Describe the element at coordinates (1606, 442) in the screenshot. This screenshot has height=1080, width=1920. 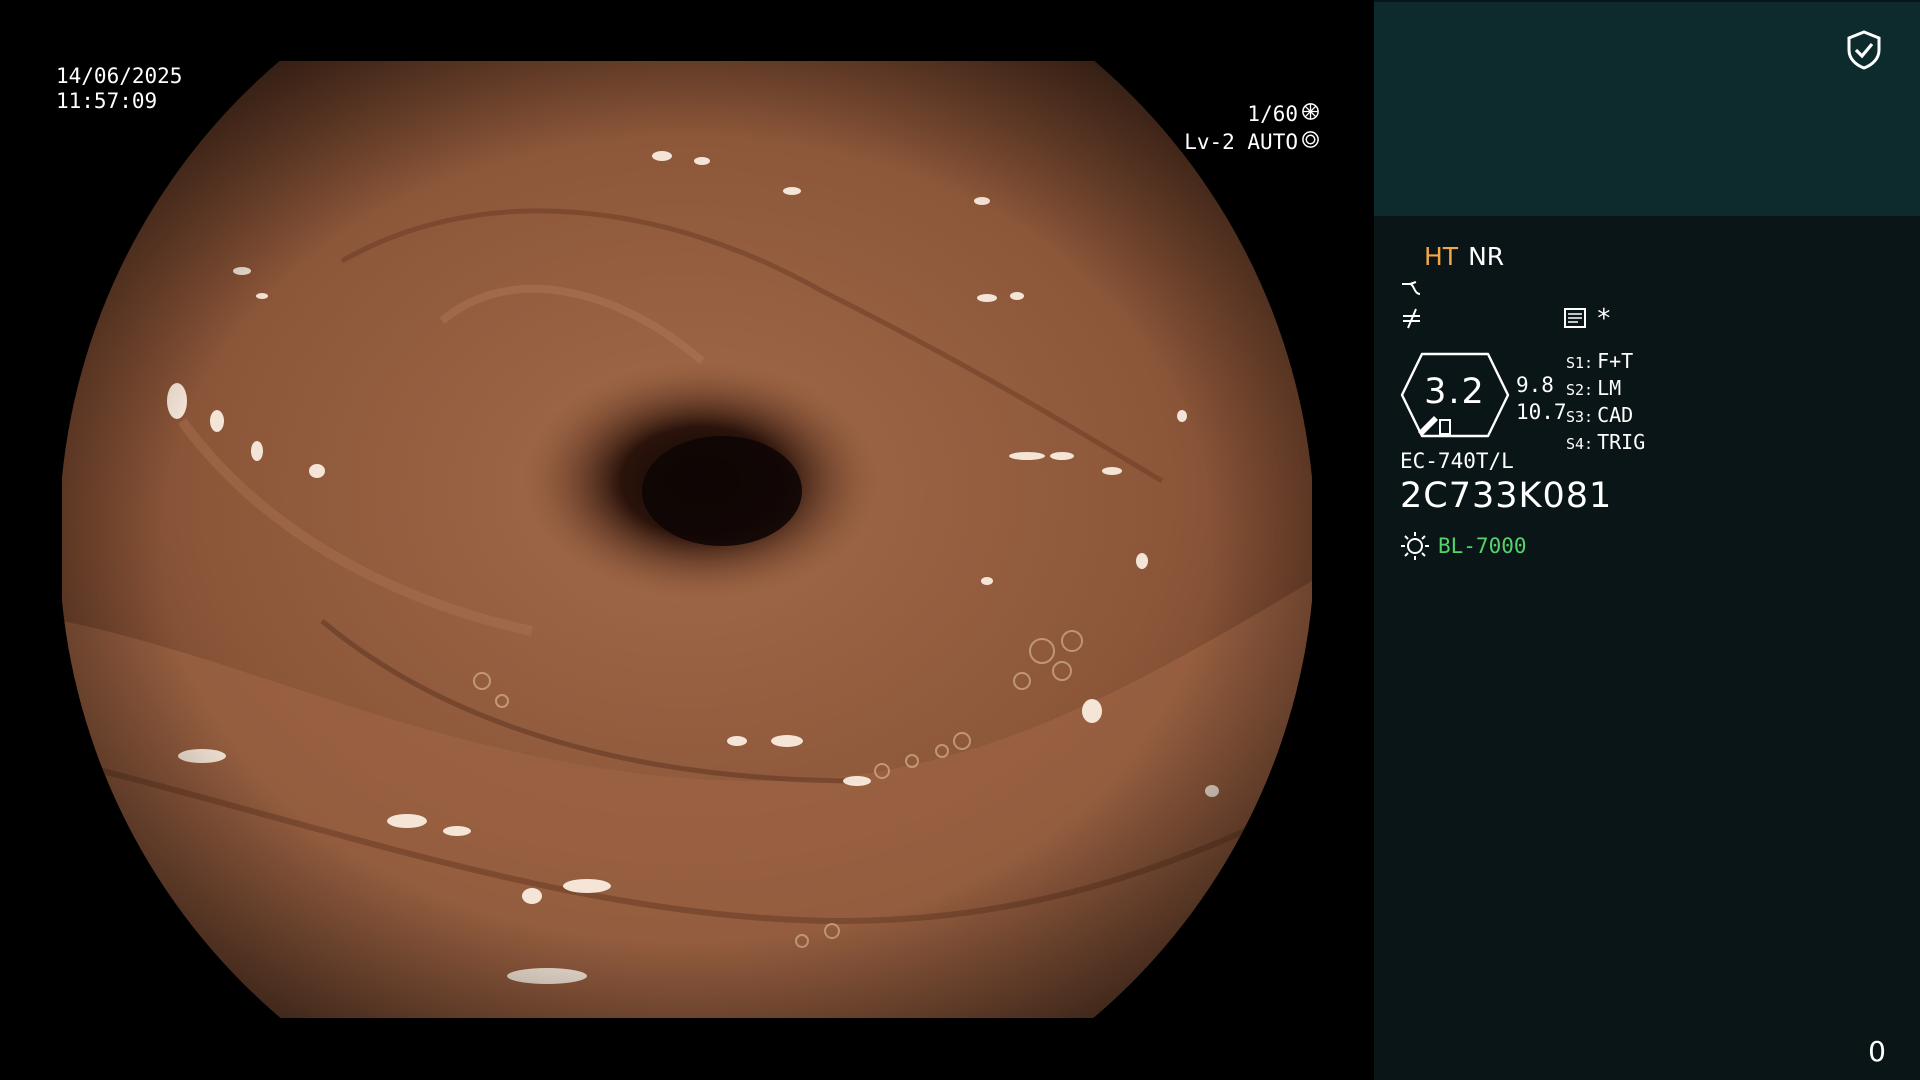
I see `setting-s4: S4: TRIG` at that location.